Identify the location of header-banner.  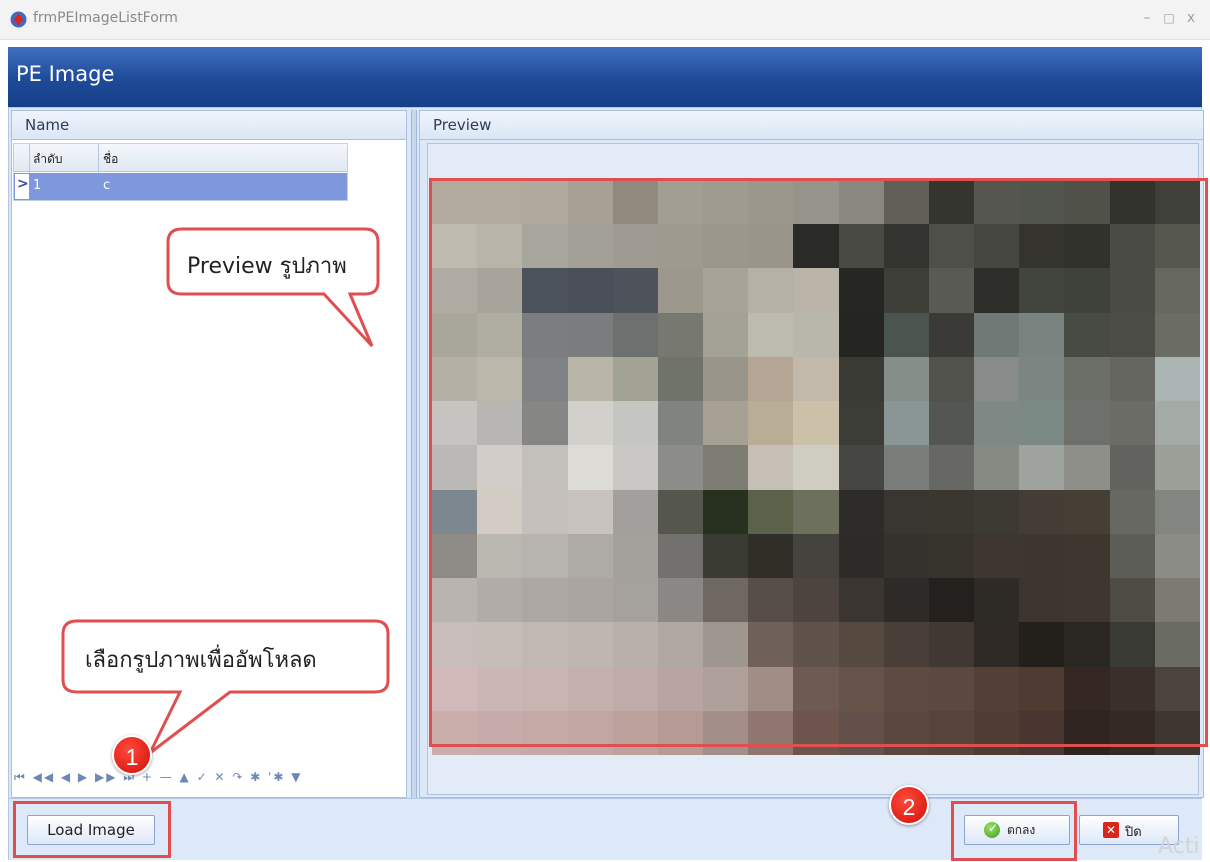
(605, 77).